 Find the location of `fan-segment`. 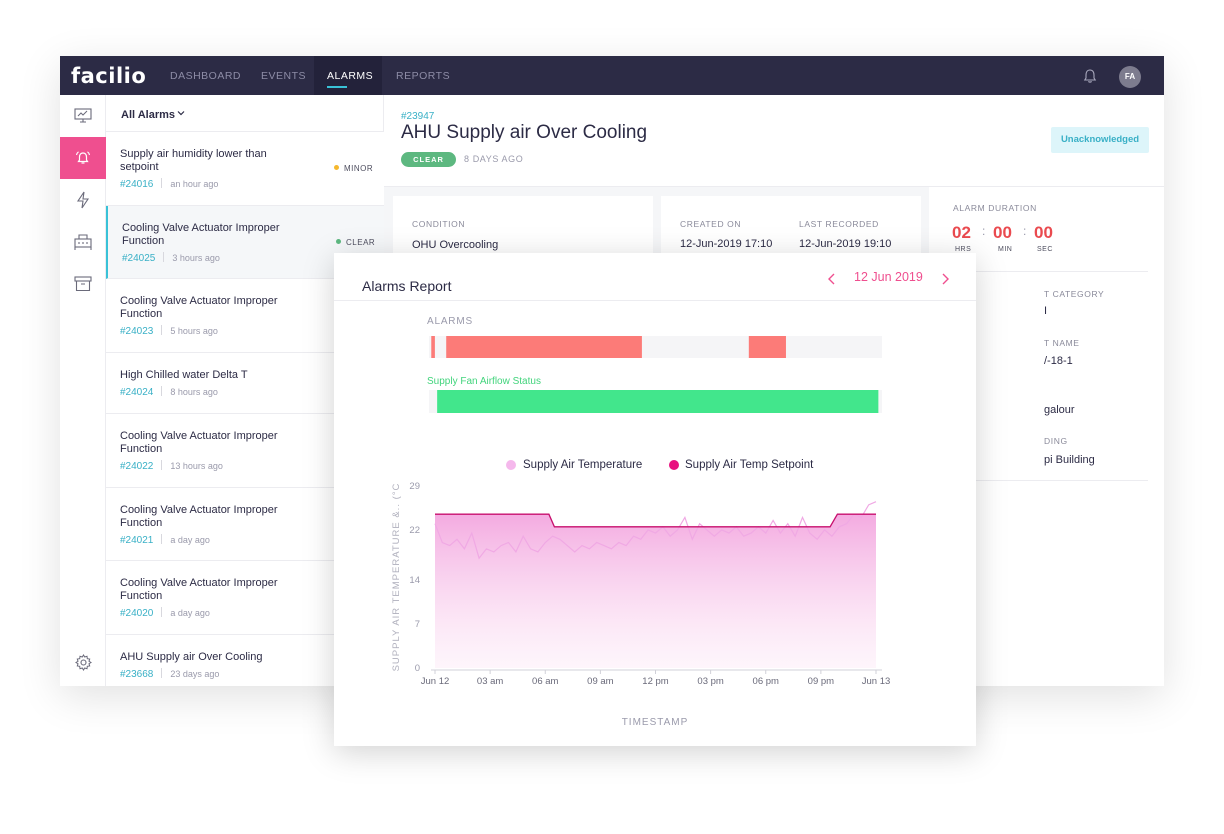

fan-segment is located at coordinates (658, 401).